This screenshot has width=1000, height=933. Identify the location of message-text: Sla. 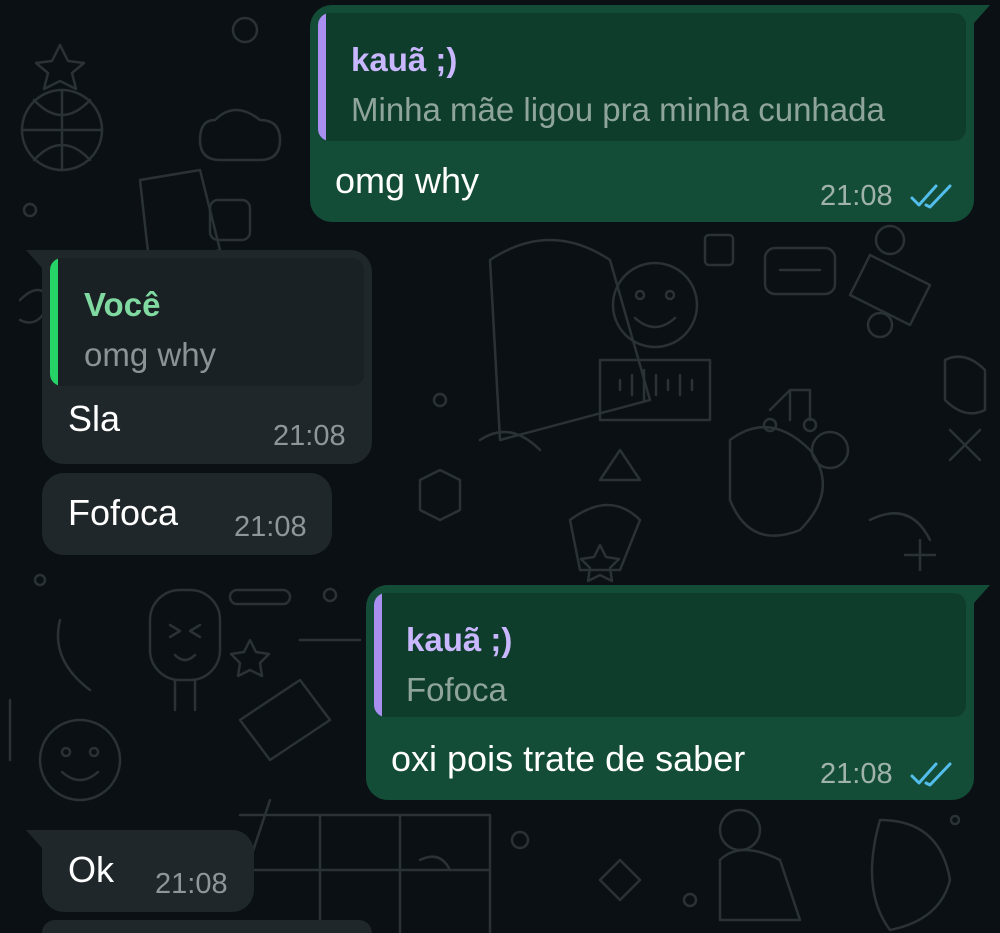
(94, 418).